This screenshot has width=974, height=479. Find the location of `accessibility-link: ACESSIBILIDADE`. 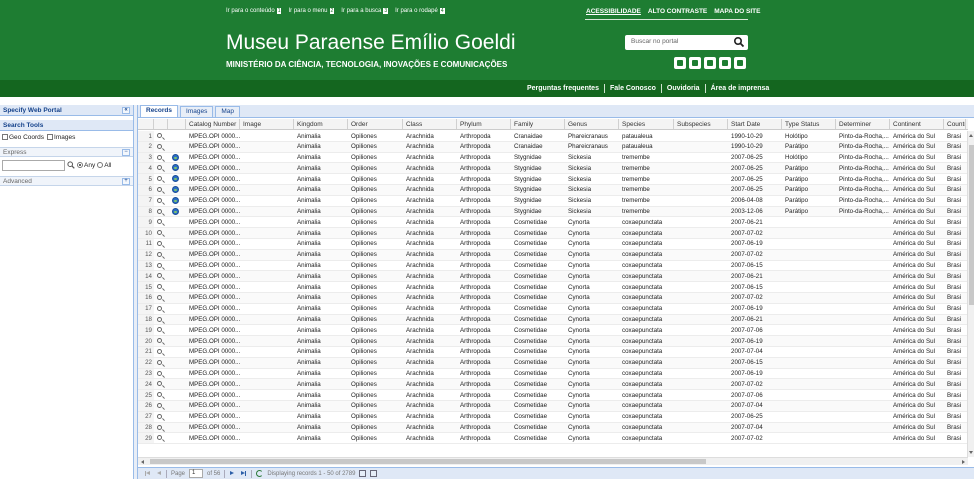

accessibility-link: ACESSIBILIDADE is located at coordinates (613, 11).